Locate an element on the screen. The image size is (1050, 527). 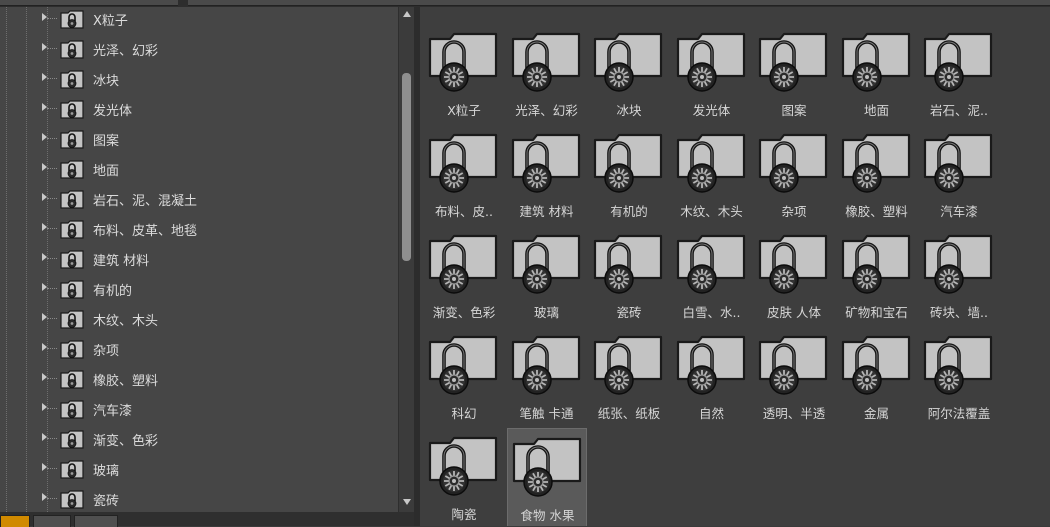
material-folder-tile: 汽车漆 is located at coordinates (958, 173).